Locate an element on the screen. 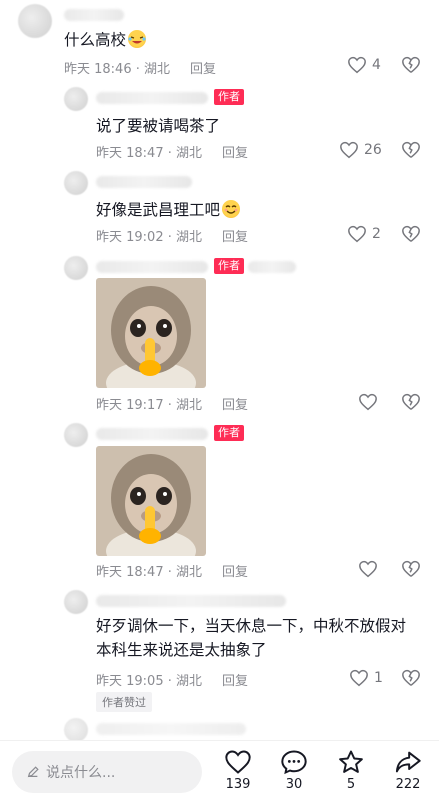 This screenshot has width=439, height=801. comment-text: 什么高校 is located at coordinates (105, 40).